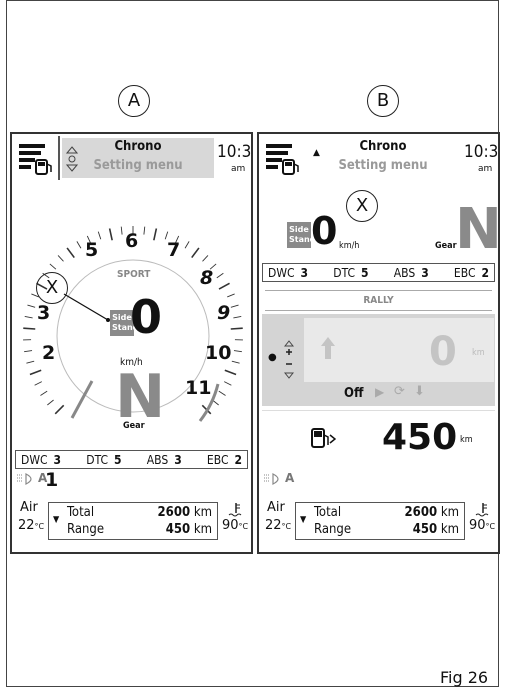 The width and height of the screenshot is (505, 693). What do you see at coordinates (378, 438) in the screenshot?
I see `fuel-range-row: 450 km` at bounding box center [378, 438].